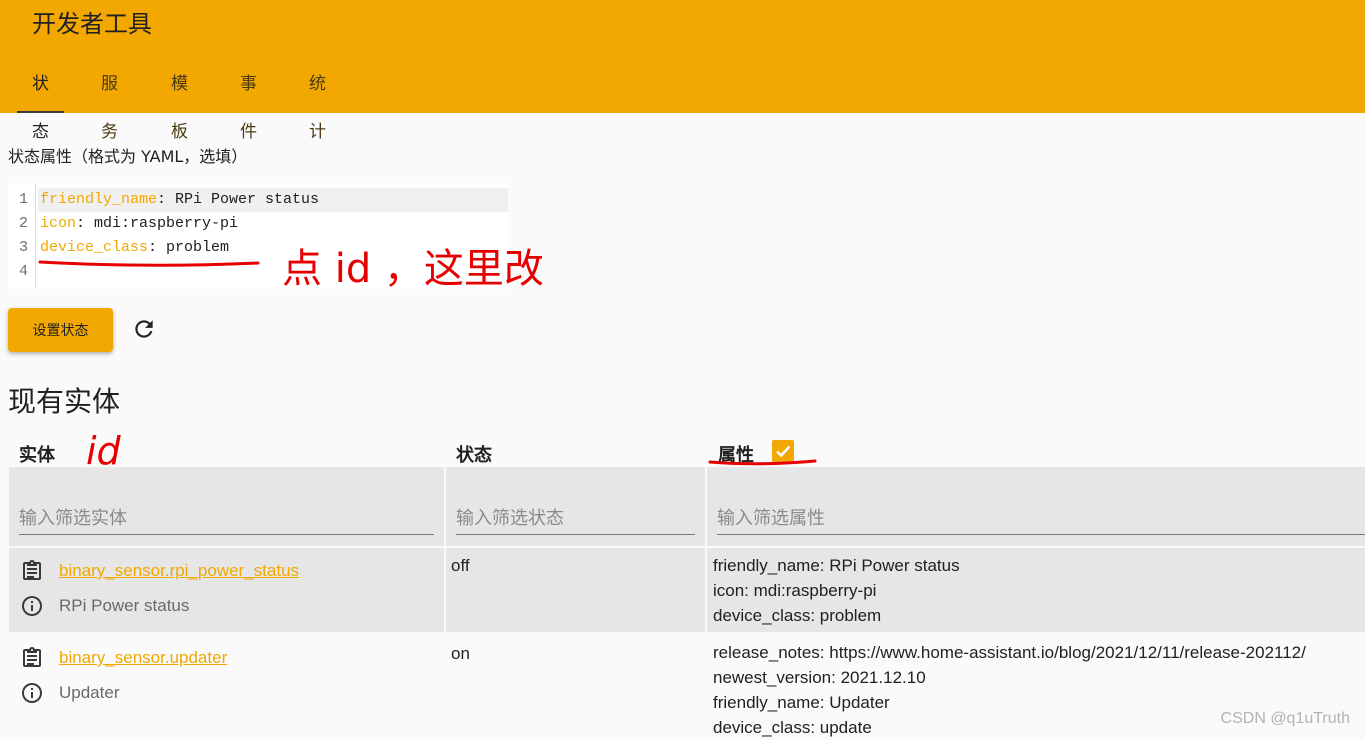 The height and width of the screenshot is (740, 1365). I want to click on column-header-entity: 实体, so click(37, 454).